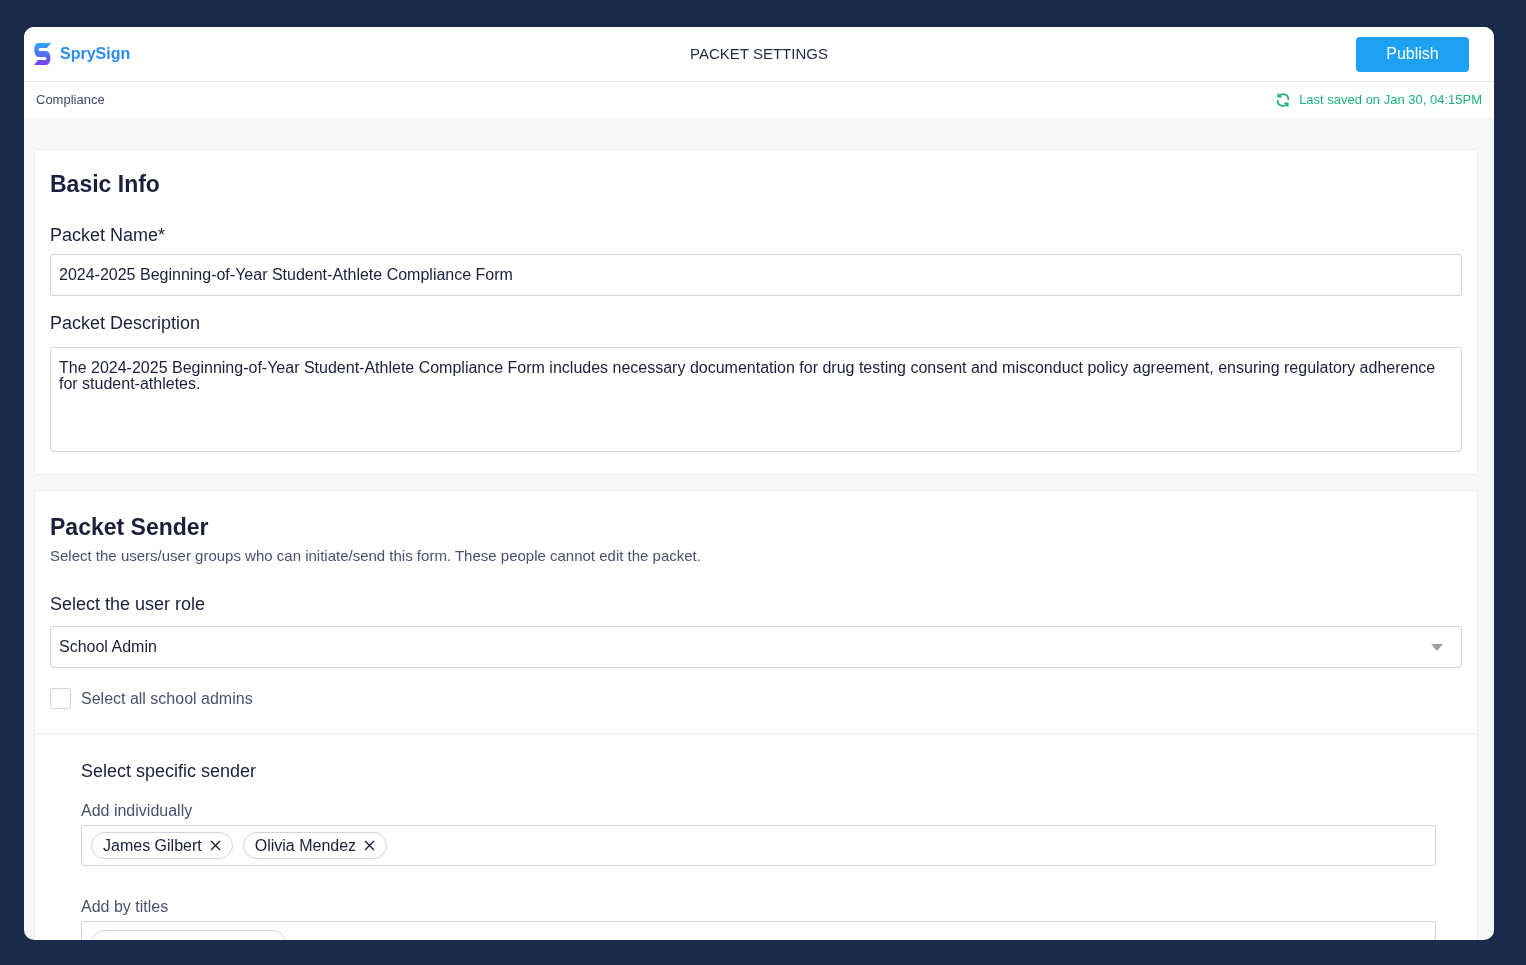  What do you see at coordinates (756, 399) in the screenshot?
I see `packet-description-field: The 2024-2025 Beginning-of-Year Student-Athlete Compliance Form includes necessary documentation for drug testing consent and misconduct policy agreement, ensuring regulatory adherence for student-athletes.` at bounding box center [756, 399].